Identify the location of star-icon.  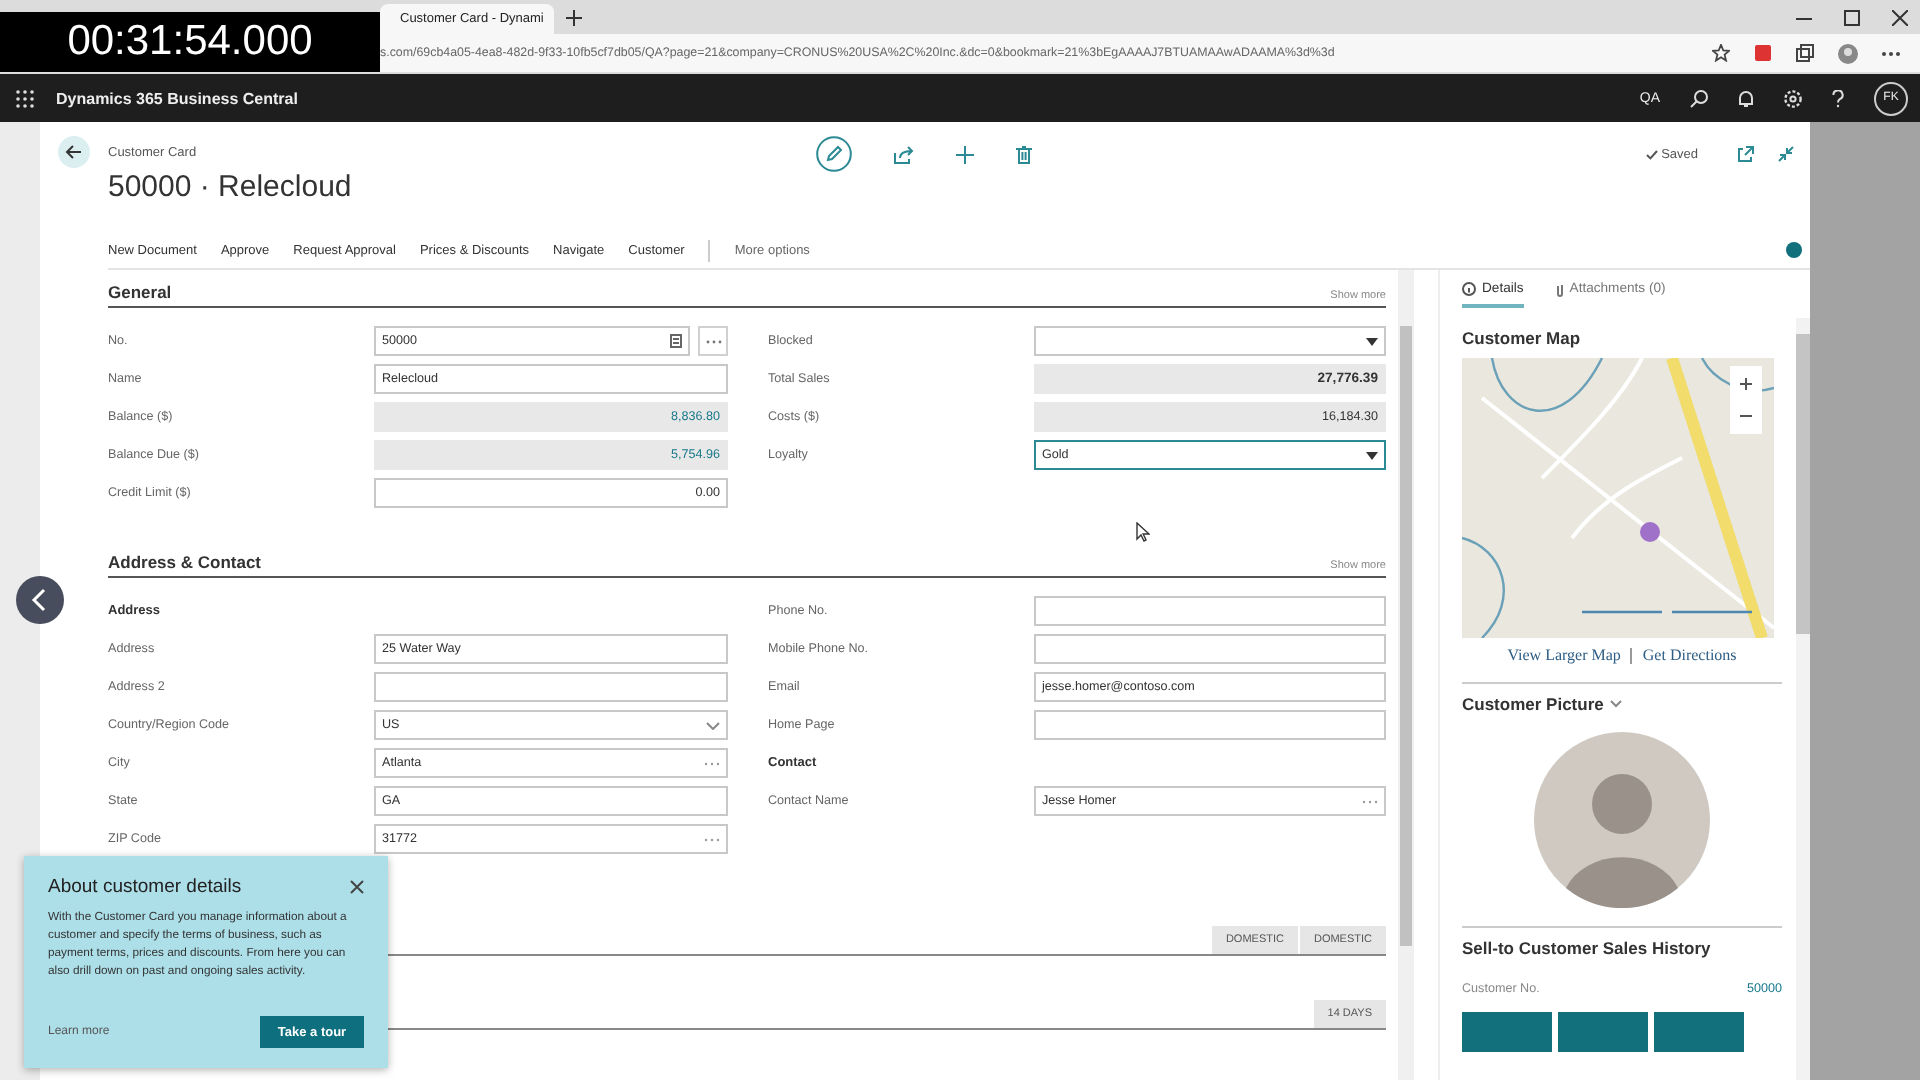
(1721, 53).